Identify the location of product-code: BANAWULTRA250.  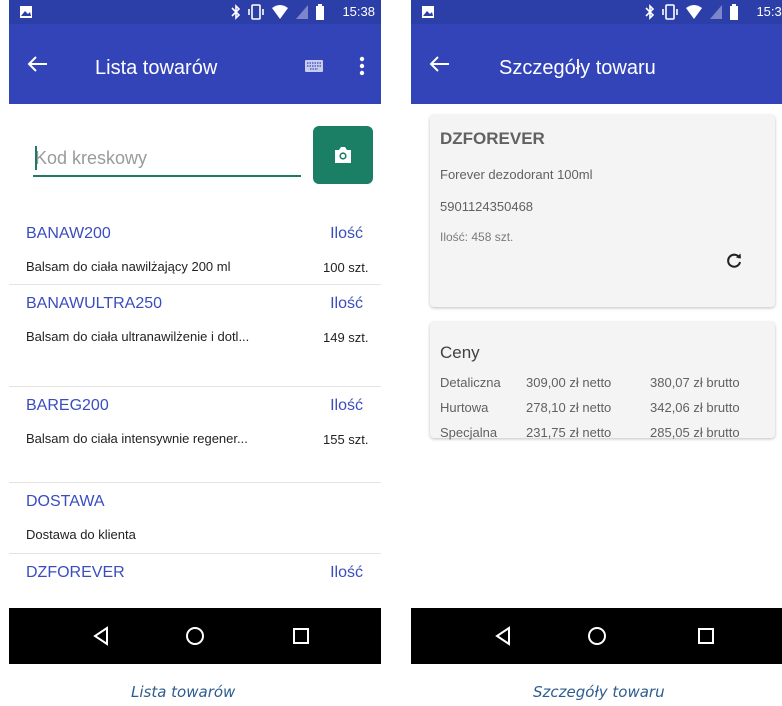
(94, 303).